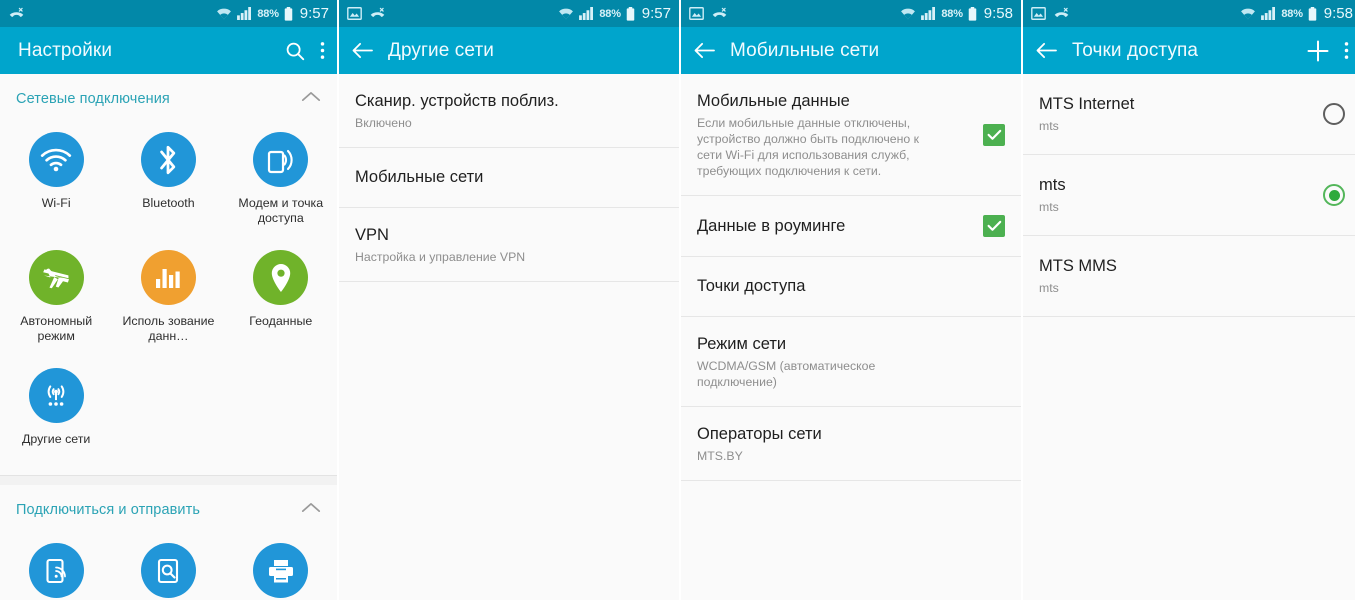 This screenshot has width=1355, height=600. What do you see at coordinates (851, 287) in the screenshot?
I see `list-item-access-points: Точки доступа` at bounding box center [851, 287].